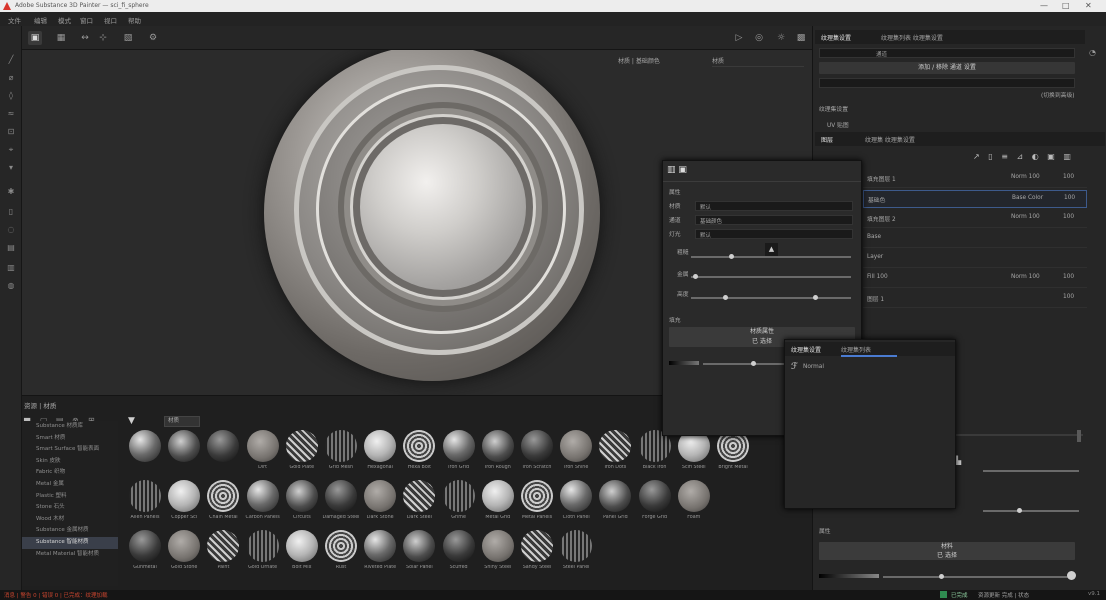  I want to click on layers-icon: ▤, so click(11, 248).